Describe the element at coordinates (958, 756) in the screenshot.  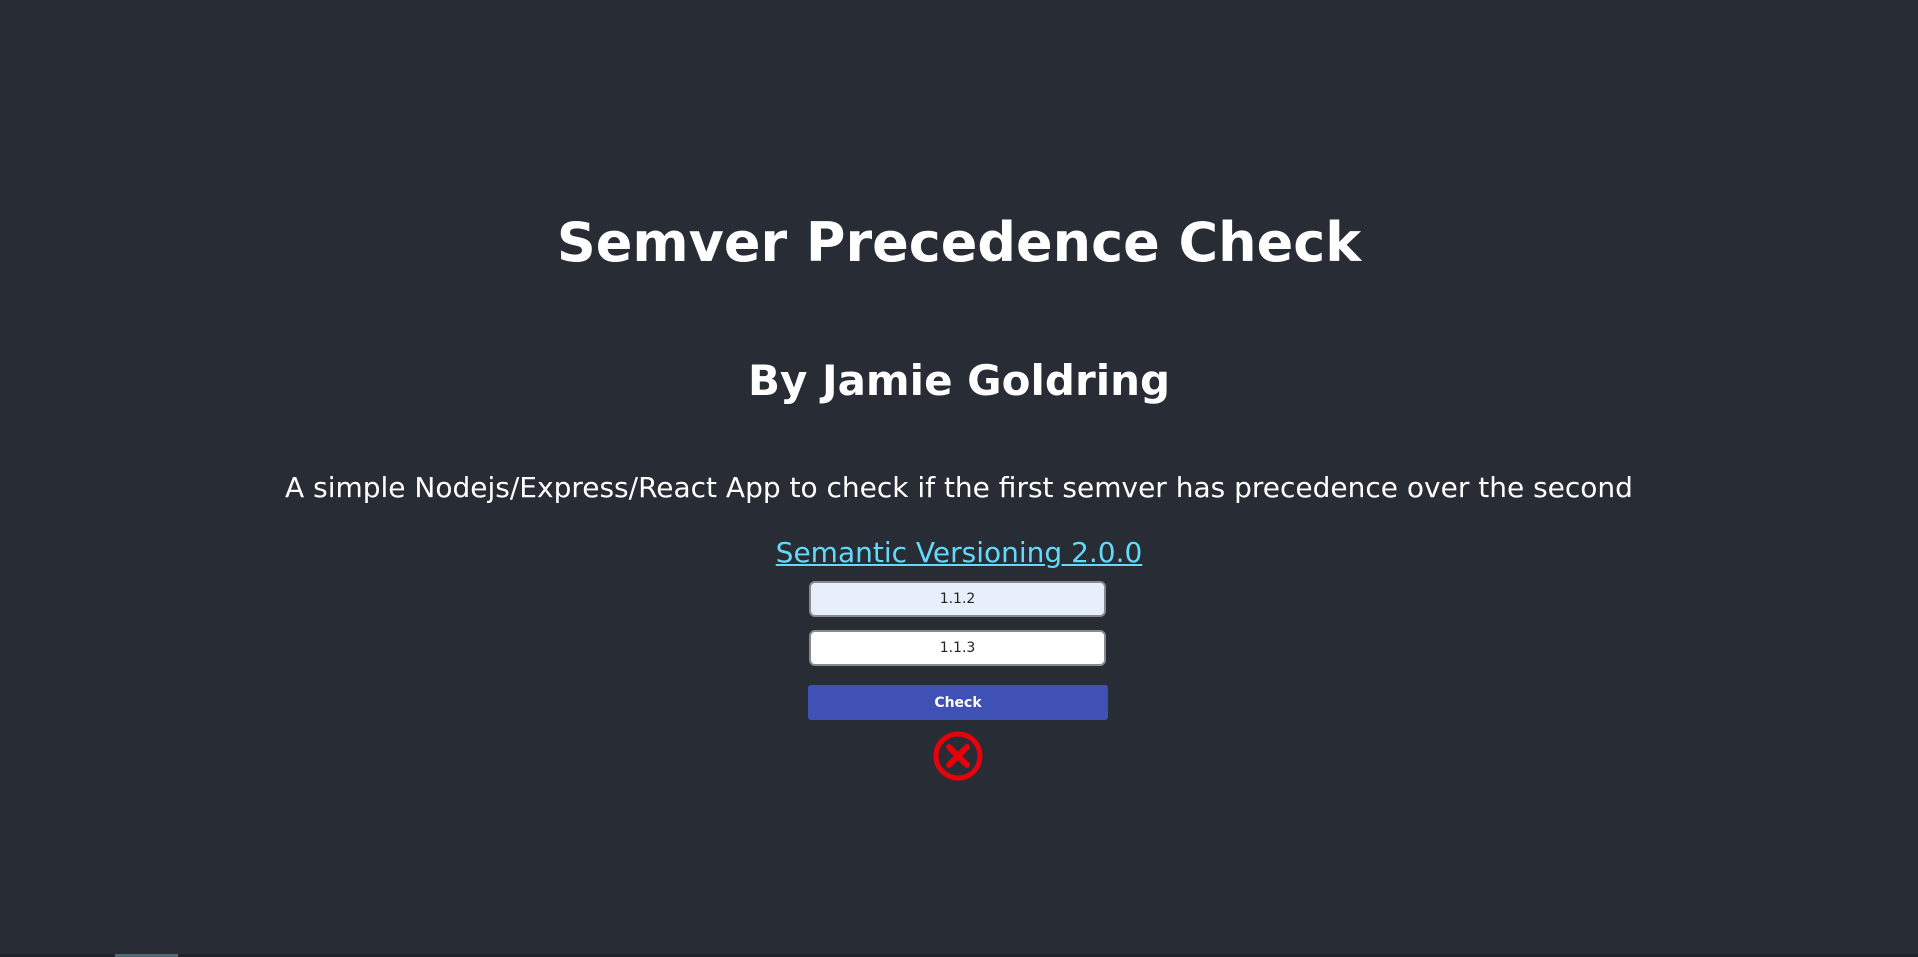
I see `x-circle-icon` at that location.